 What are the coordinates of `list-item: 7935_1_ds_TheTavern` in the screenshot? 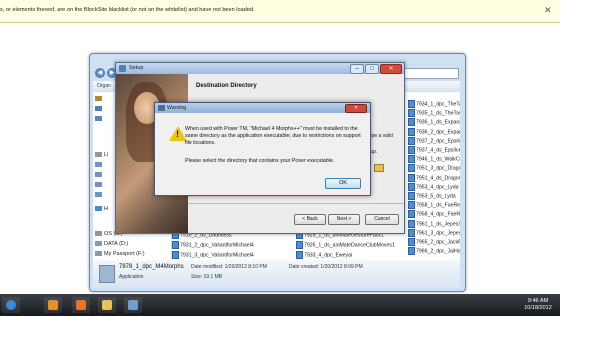 It's located at (434, 113).